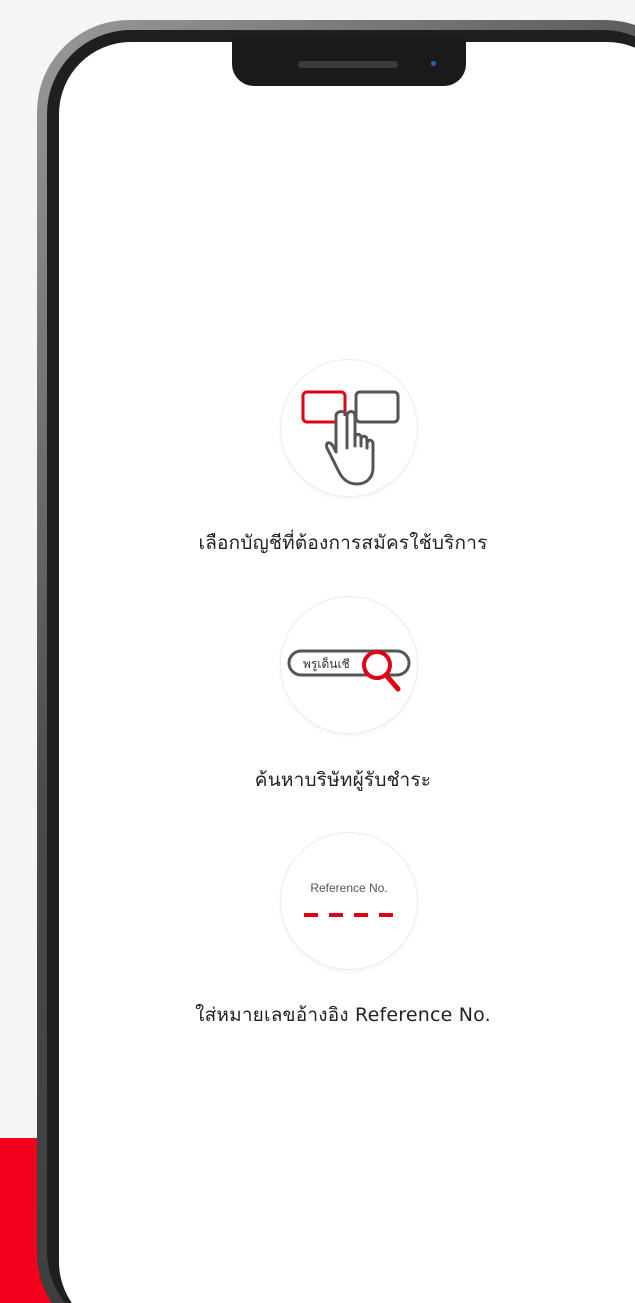  I want to click on speaker-grille, so click(348, 64).